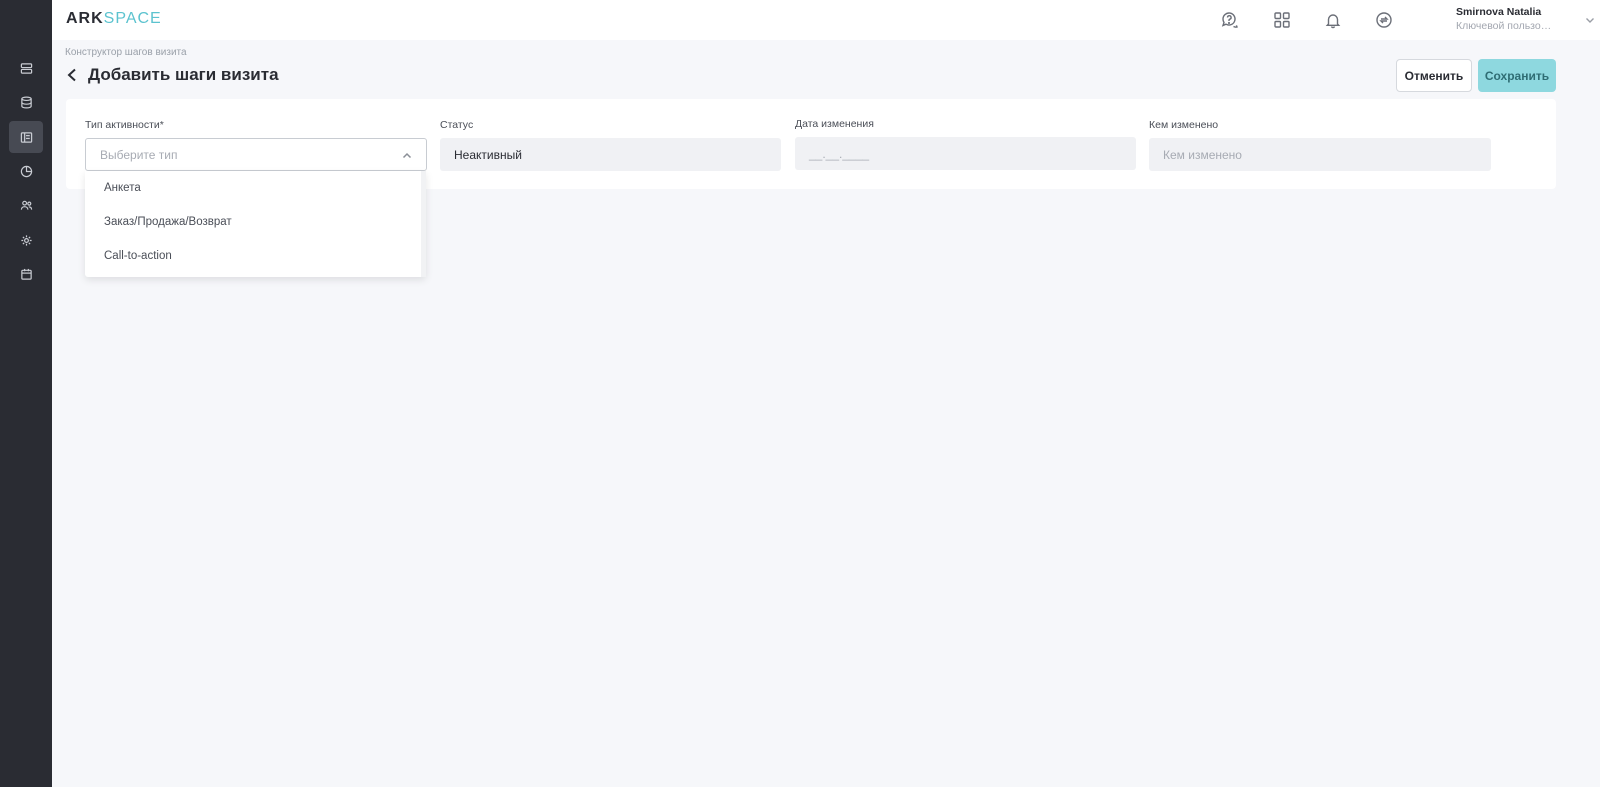 The image size is (1600, 787). I want to click on breadcrumb: Конструктор шагов визита, so click(126, 52).